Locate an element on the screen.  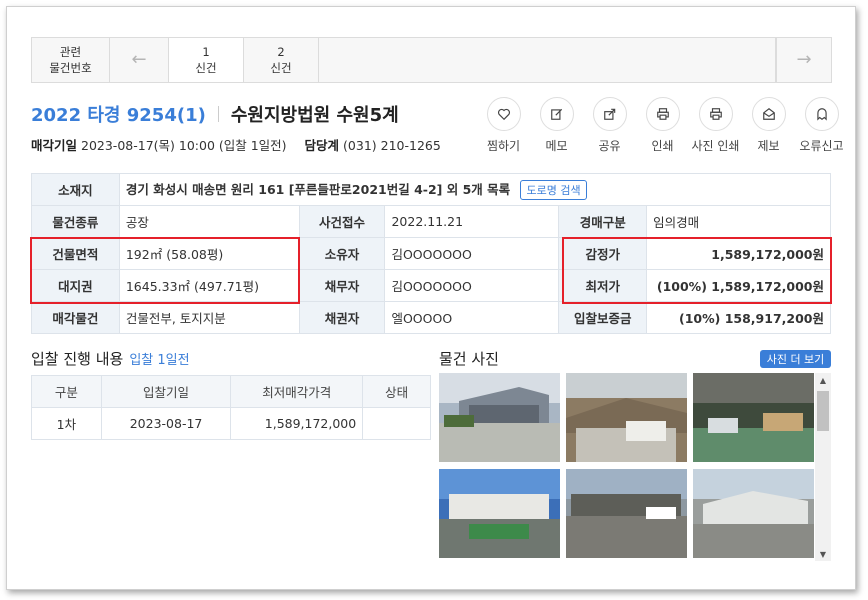
tab-related-line1: 관련 is located at coordinates (70, 52).